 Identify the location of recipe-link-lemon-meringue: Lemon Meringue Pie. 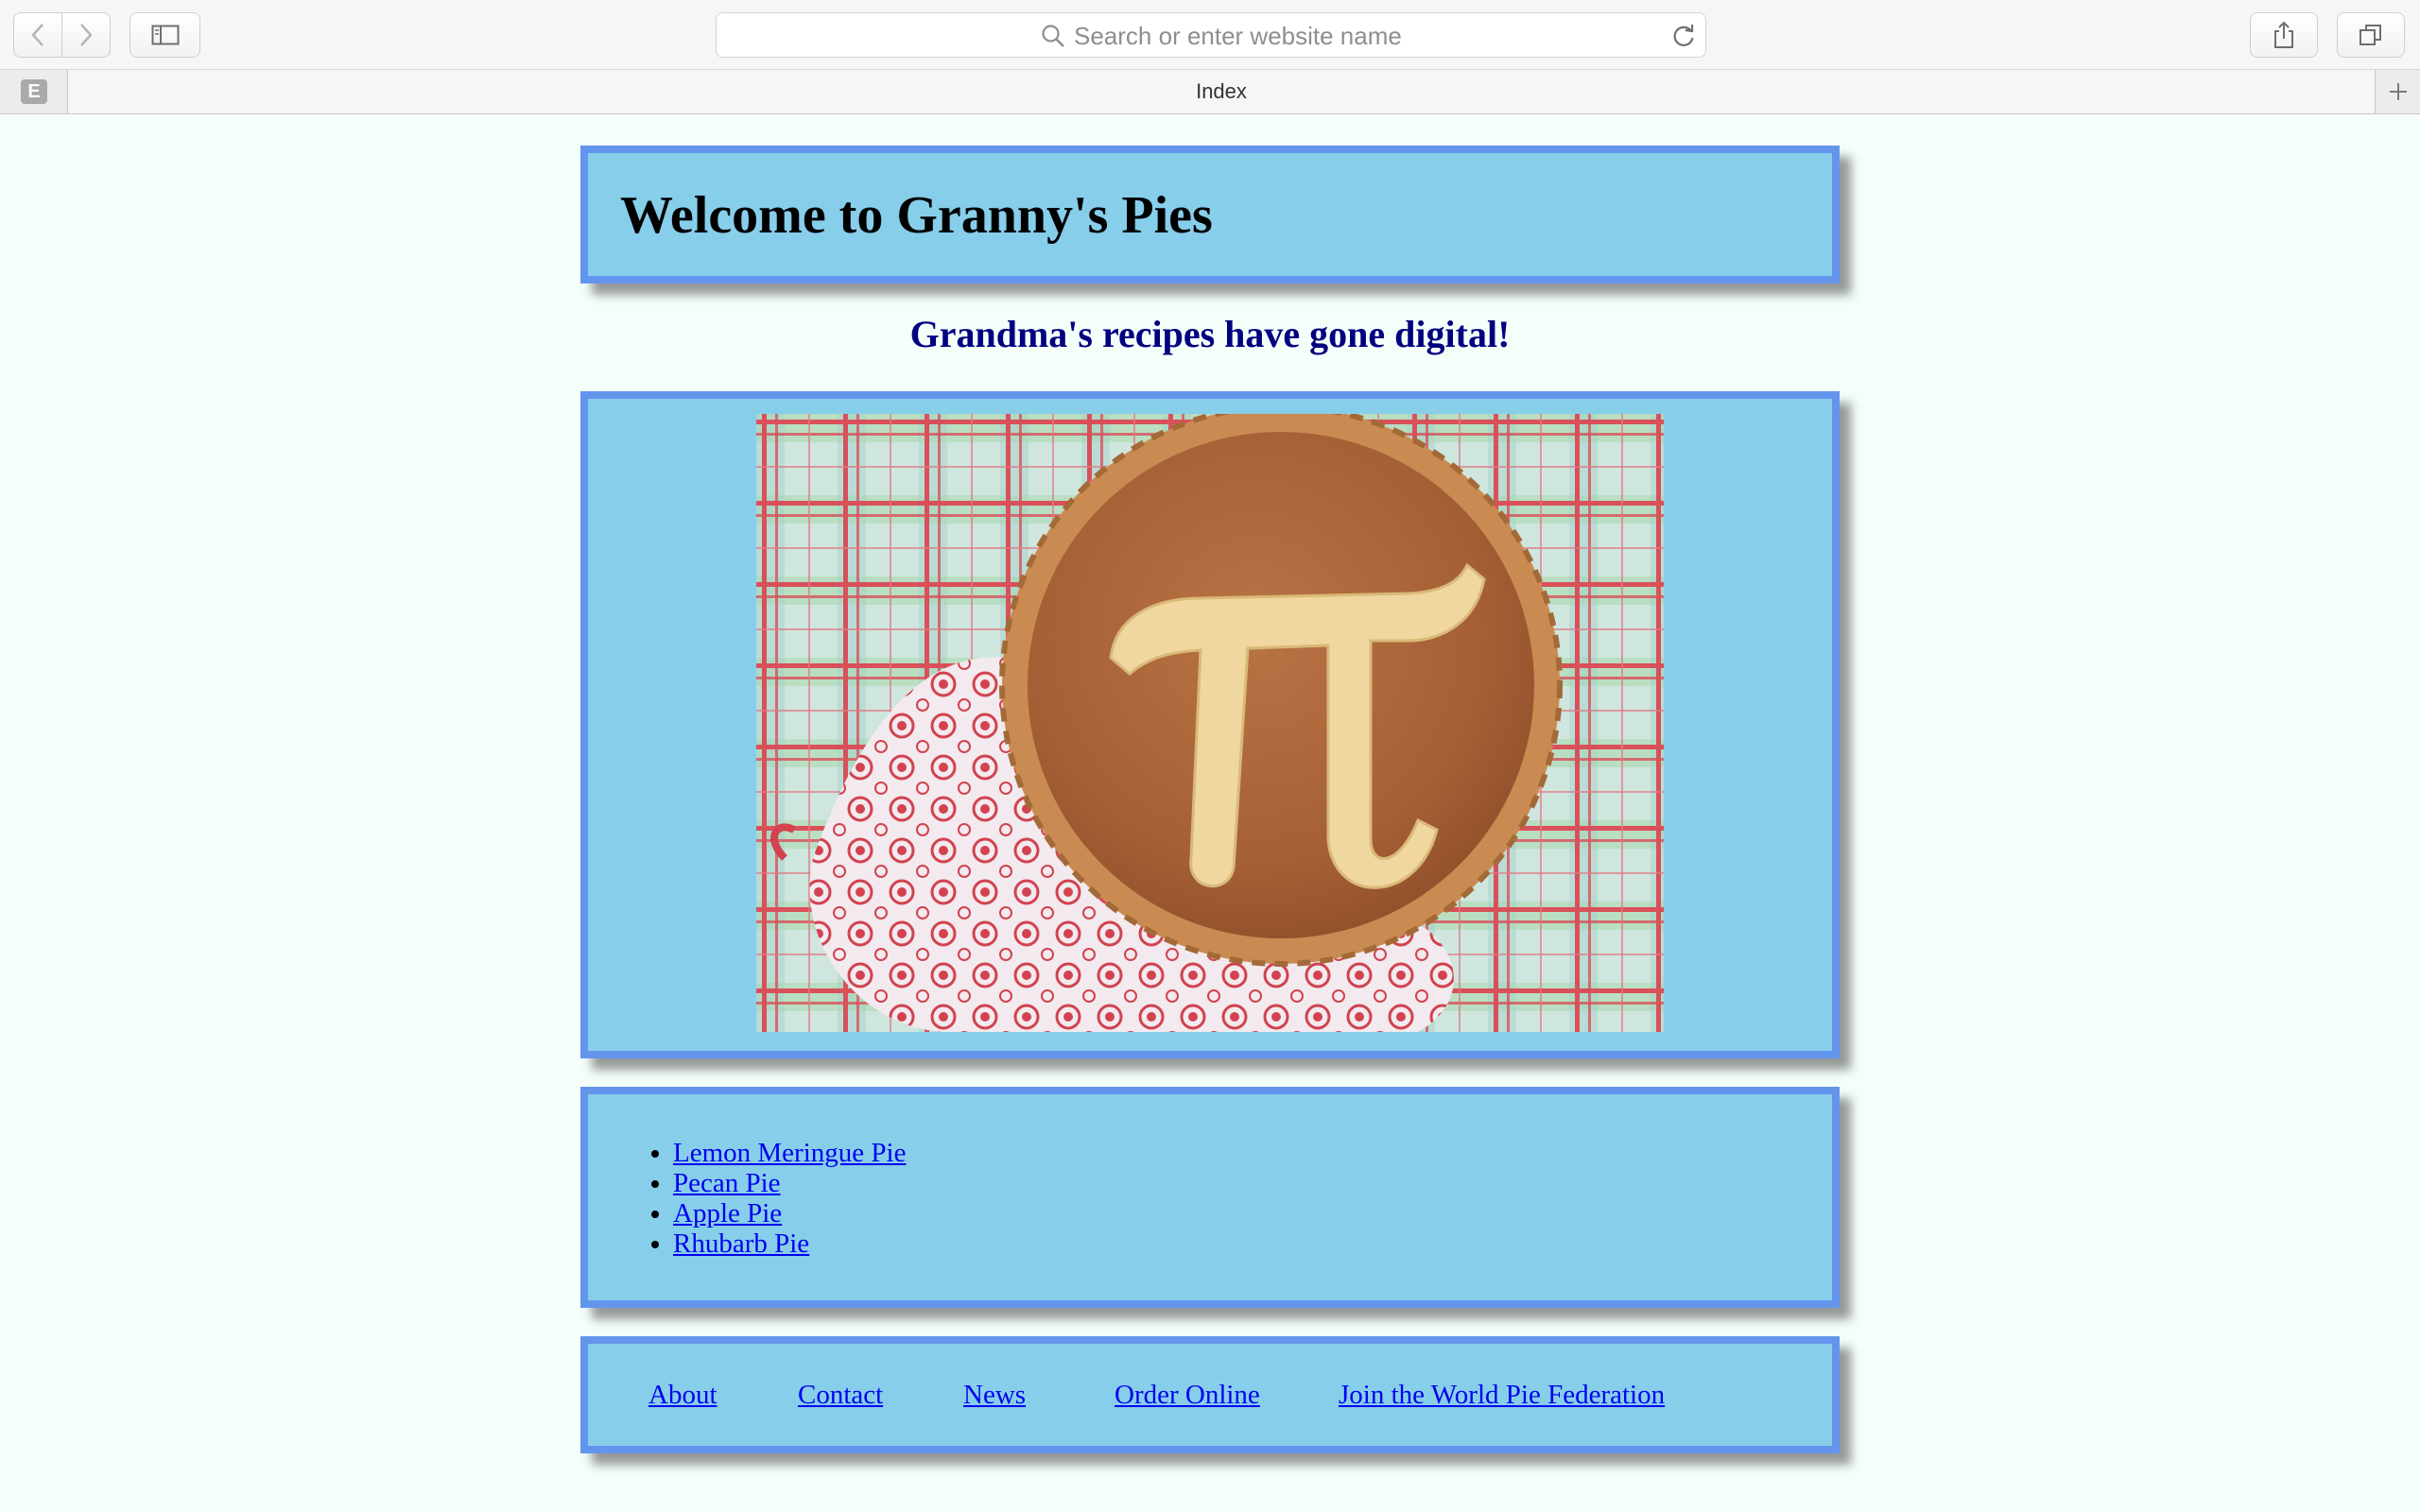
(789, 1153).